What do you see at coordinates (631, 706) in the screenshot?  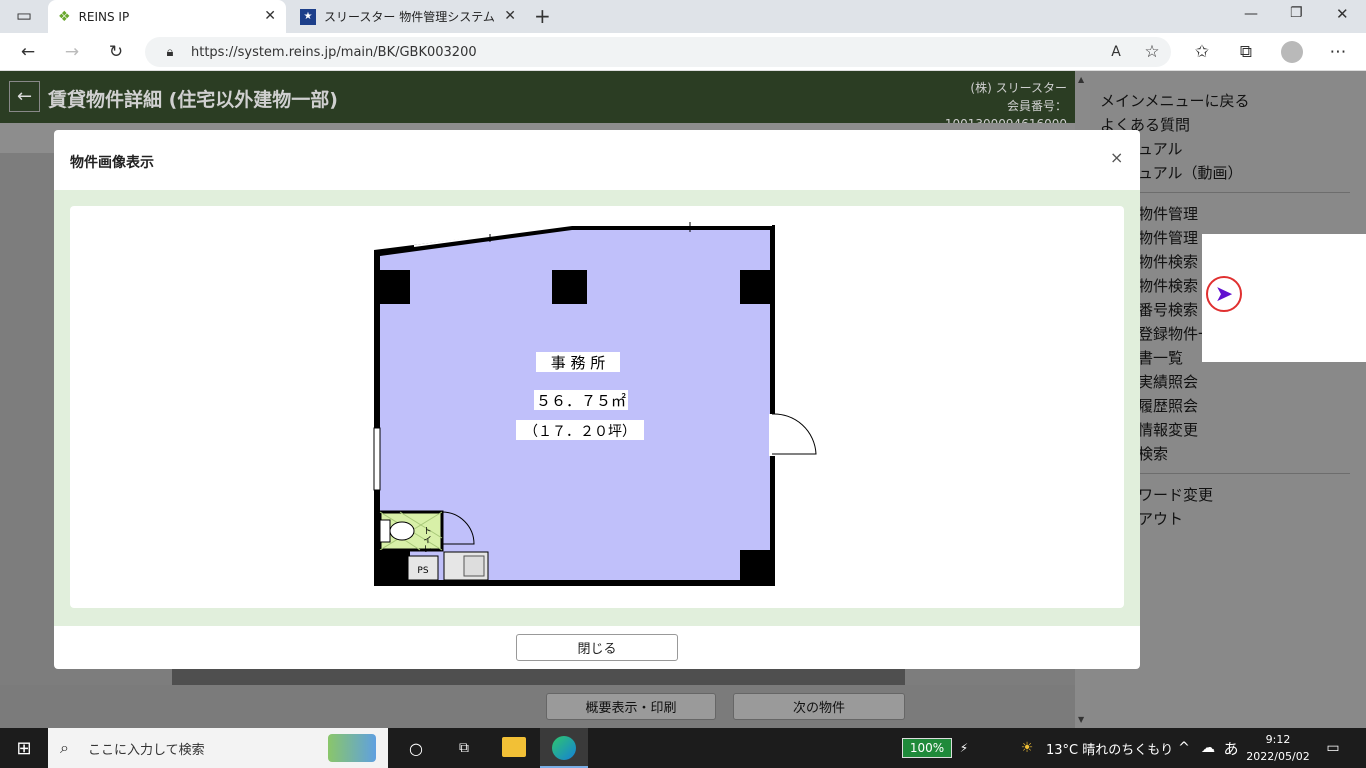 I see `summary-print-button: 概要表示・印刷` at bounding box center [631, 706].